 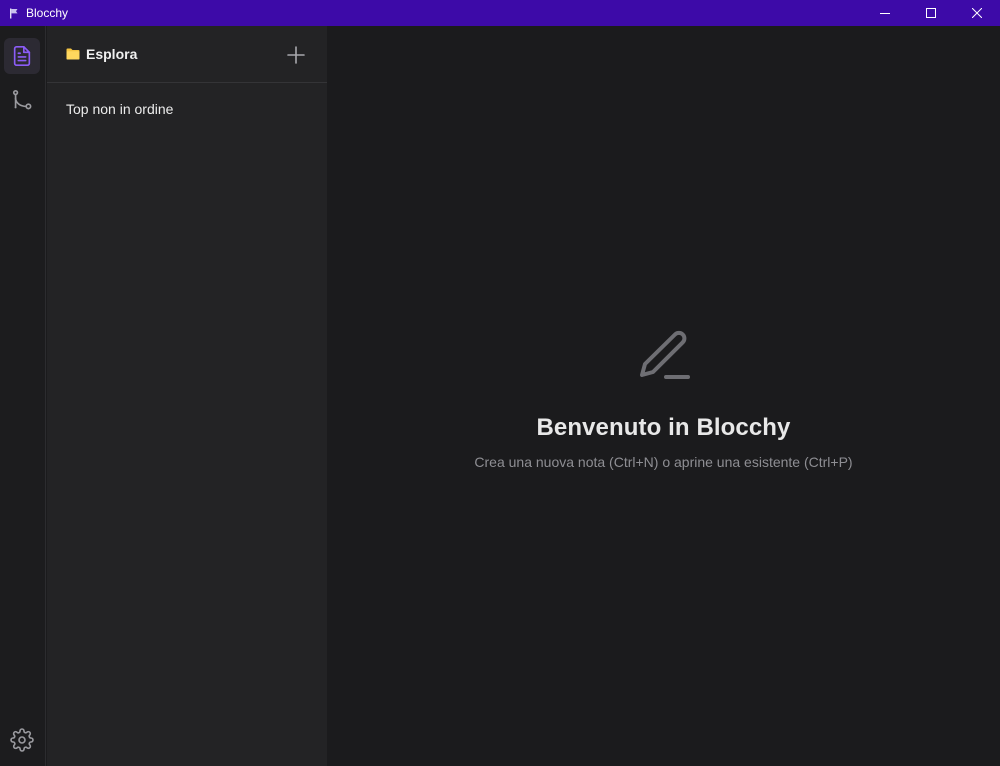 I want to click on maximize-button, so click(x=931, y=13).